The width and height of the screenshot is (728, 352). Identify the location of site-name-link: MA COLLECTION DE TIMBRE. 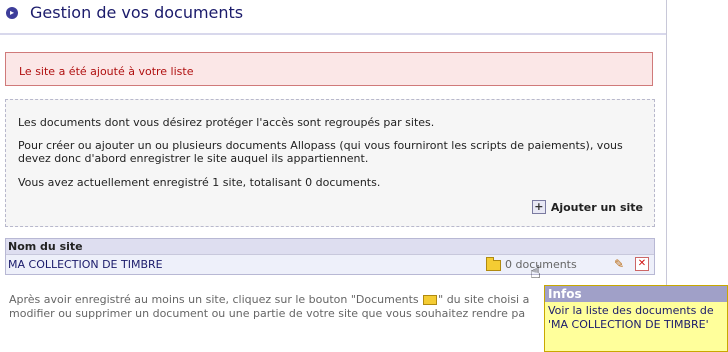
(85, 264).